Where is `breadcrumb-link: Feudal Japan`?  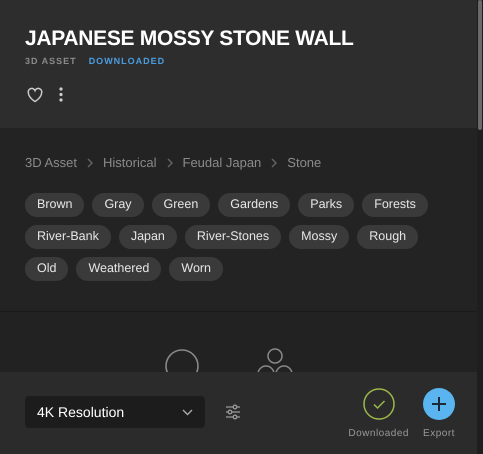 breadcrumb-link: Feudal Japan is located at coordinates (222, 162).